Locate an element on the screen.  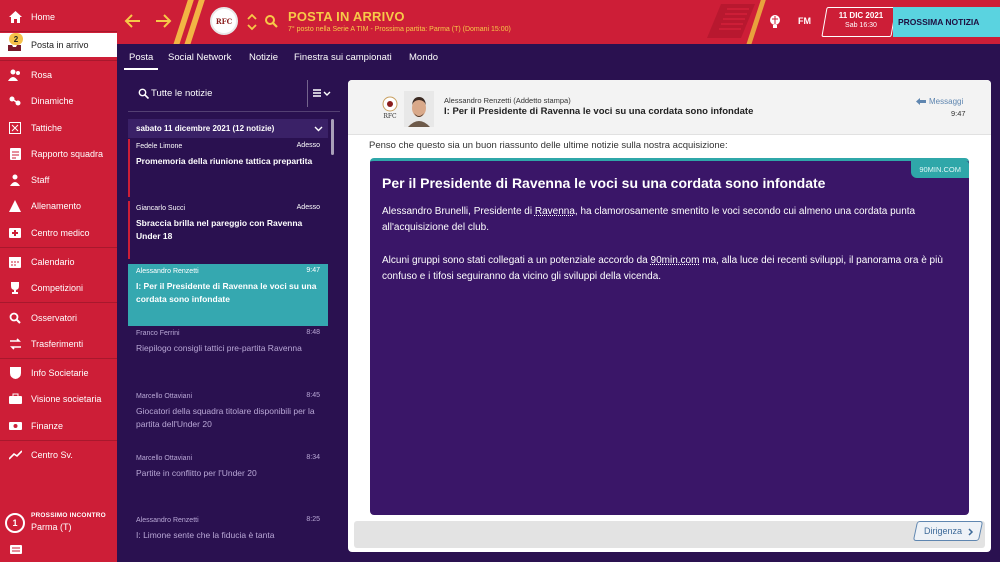
next-news-button: PROSSIMA NOTIZIA is located at coordinates (946, 22).